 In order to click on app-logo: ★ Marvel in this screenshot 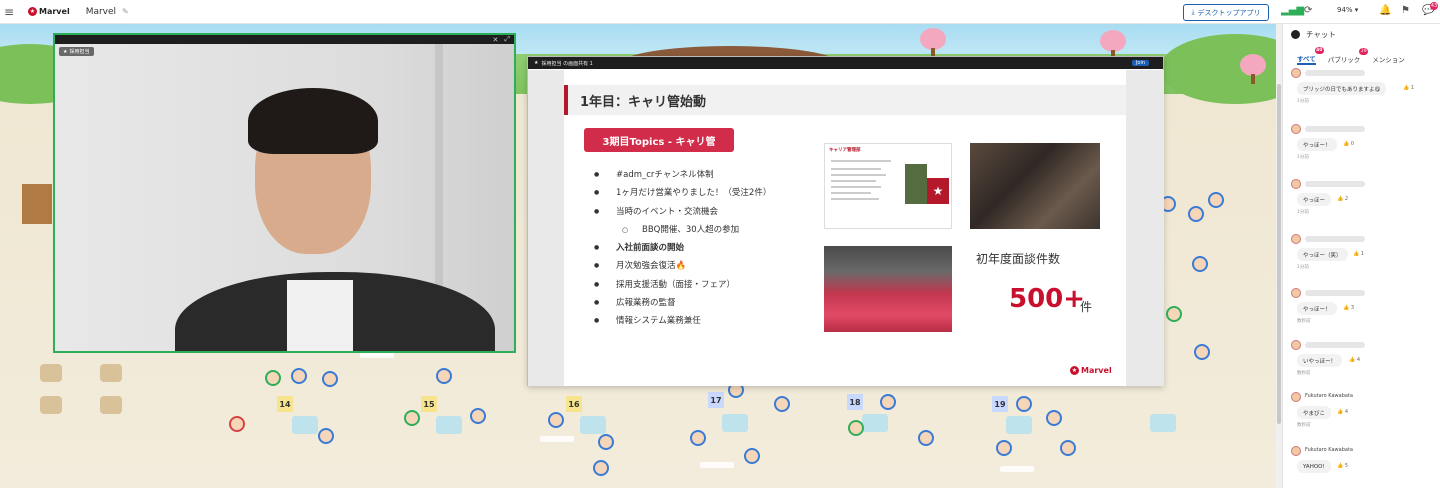, I will do `click(49, 11)`.